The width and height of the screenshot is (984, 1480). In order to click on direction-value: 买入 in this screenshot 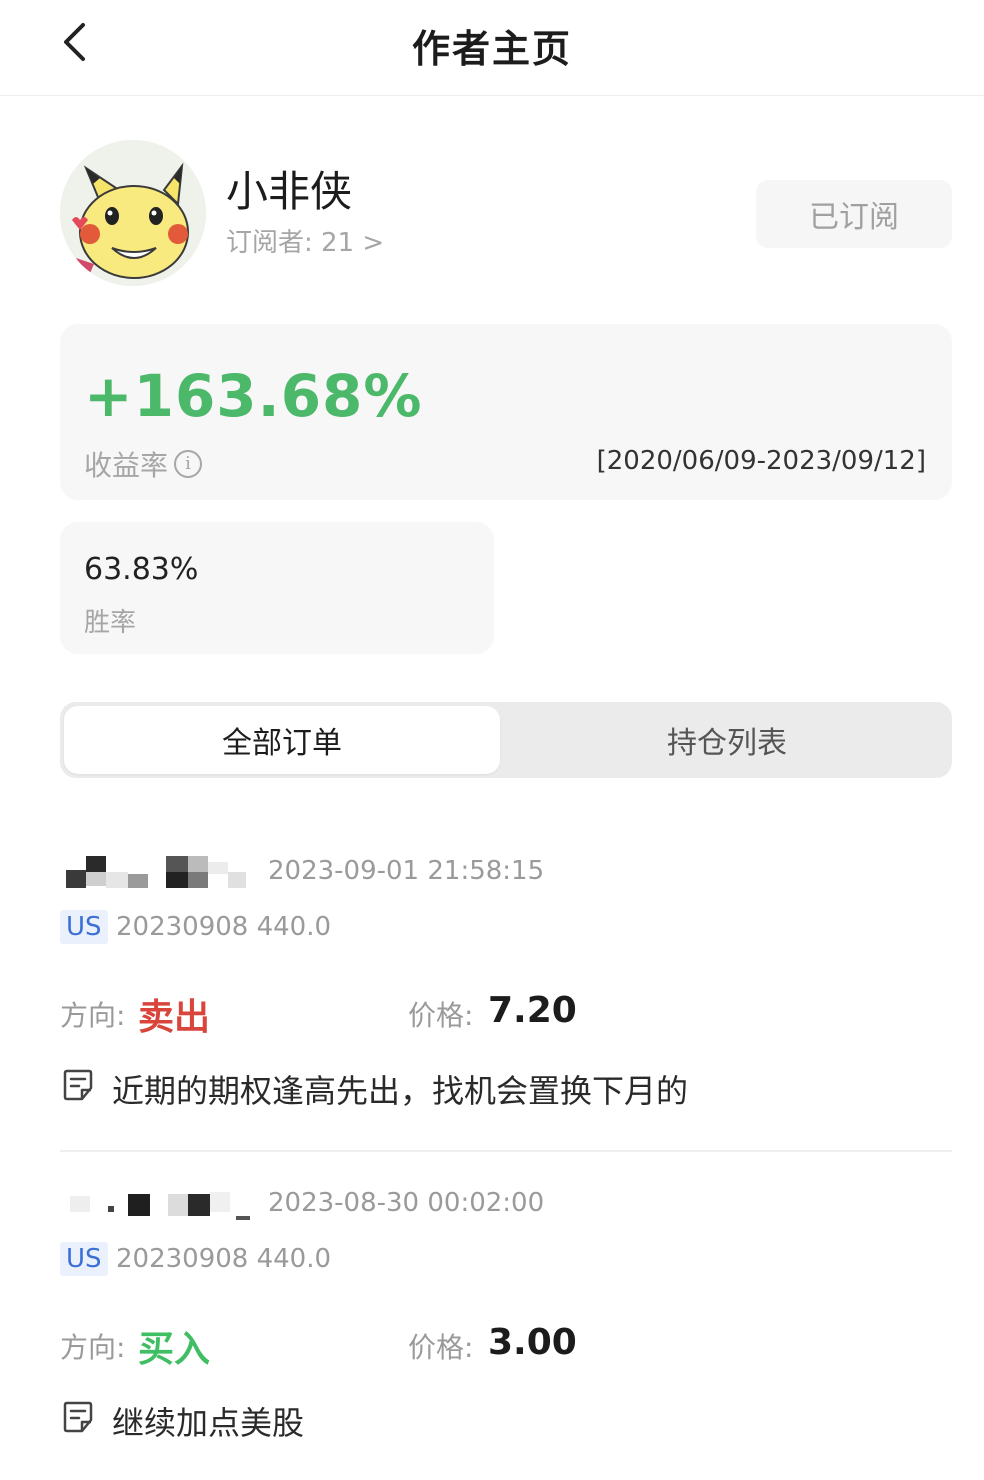, I will do `click(174, 1349)`.